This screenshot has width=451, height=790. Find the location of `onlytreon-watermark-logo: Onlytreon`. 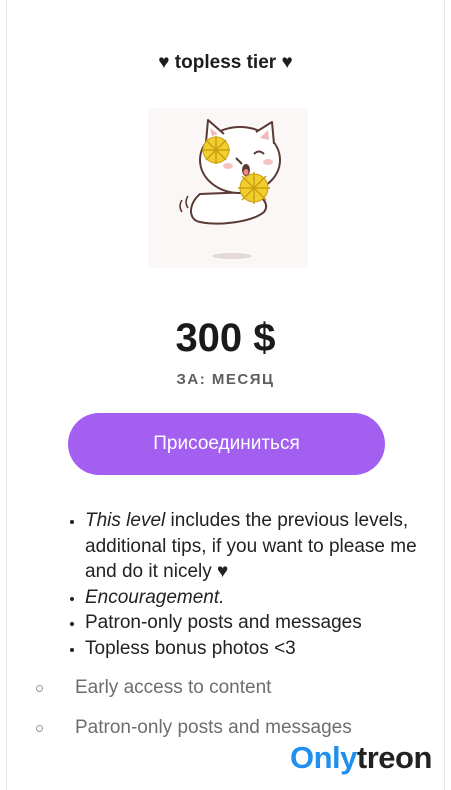

onlytreon-watermark-logo: Onlytreon is located at coordinates (361, 759).